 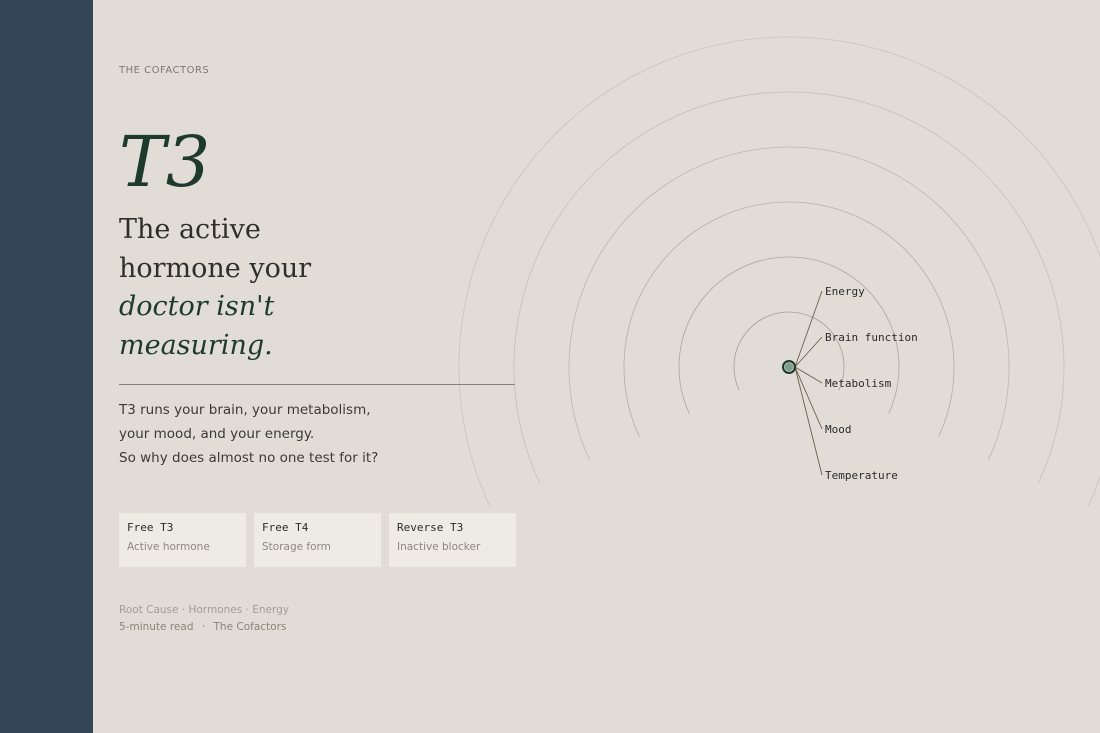 I want to click on tag-list: Root Cause · Hormones · Energy, so click(x=204, y=610).